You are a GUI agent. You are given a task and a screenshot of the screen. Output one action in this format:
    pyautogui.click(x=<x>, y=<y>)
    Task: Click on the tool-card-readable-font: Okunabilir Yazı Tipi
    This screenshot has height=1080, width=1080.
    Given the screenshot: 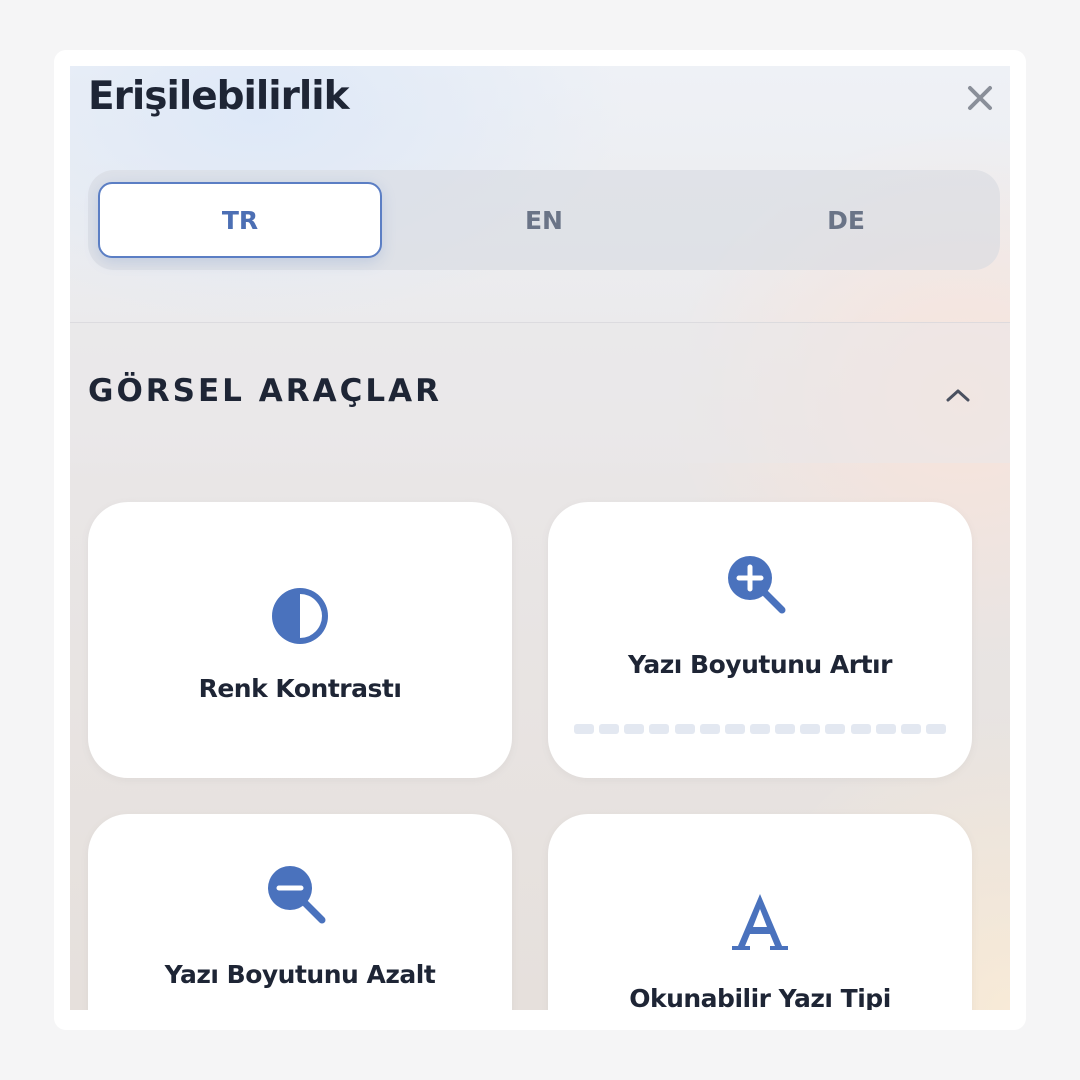 What is the action you would take?
    pyautogui.click(x=760, y=912)
    